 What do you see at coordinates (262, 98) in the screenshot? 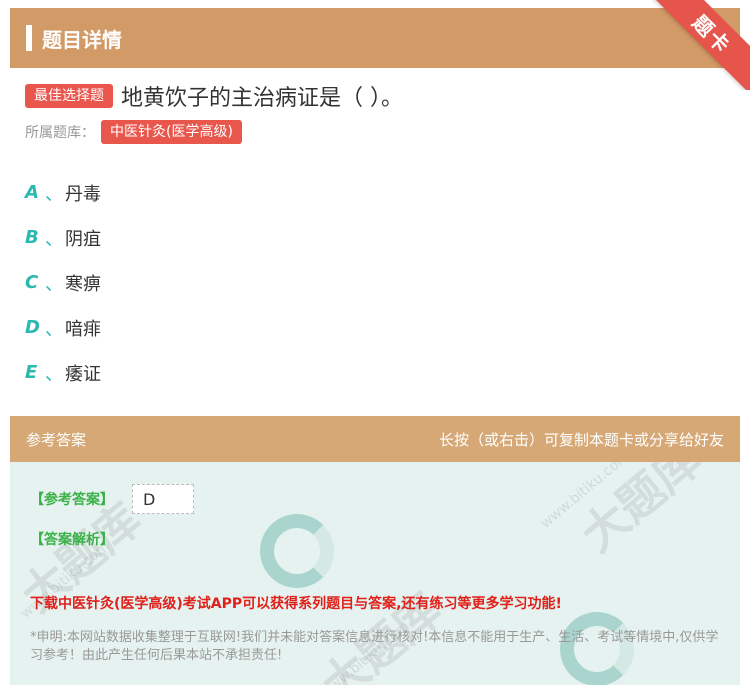
I see `question-text: 地黄饮子的主治病证是（ ）。` at bounding box center [262, 98].